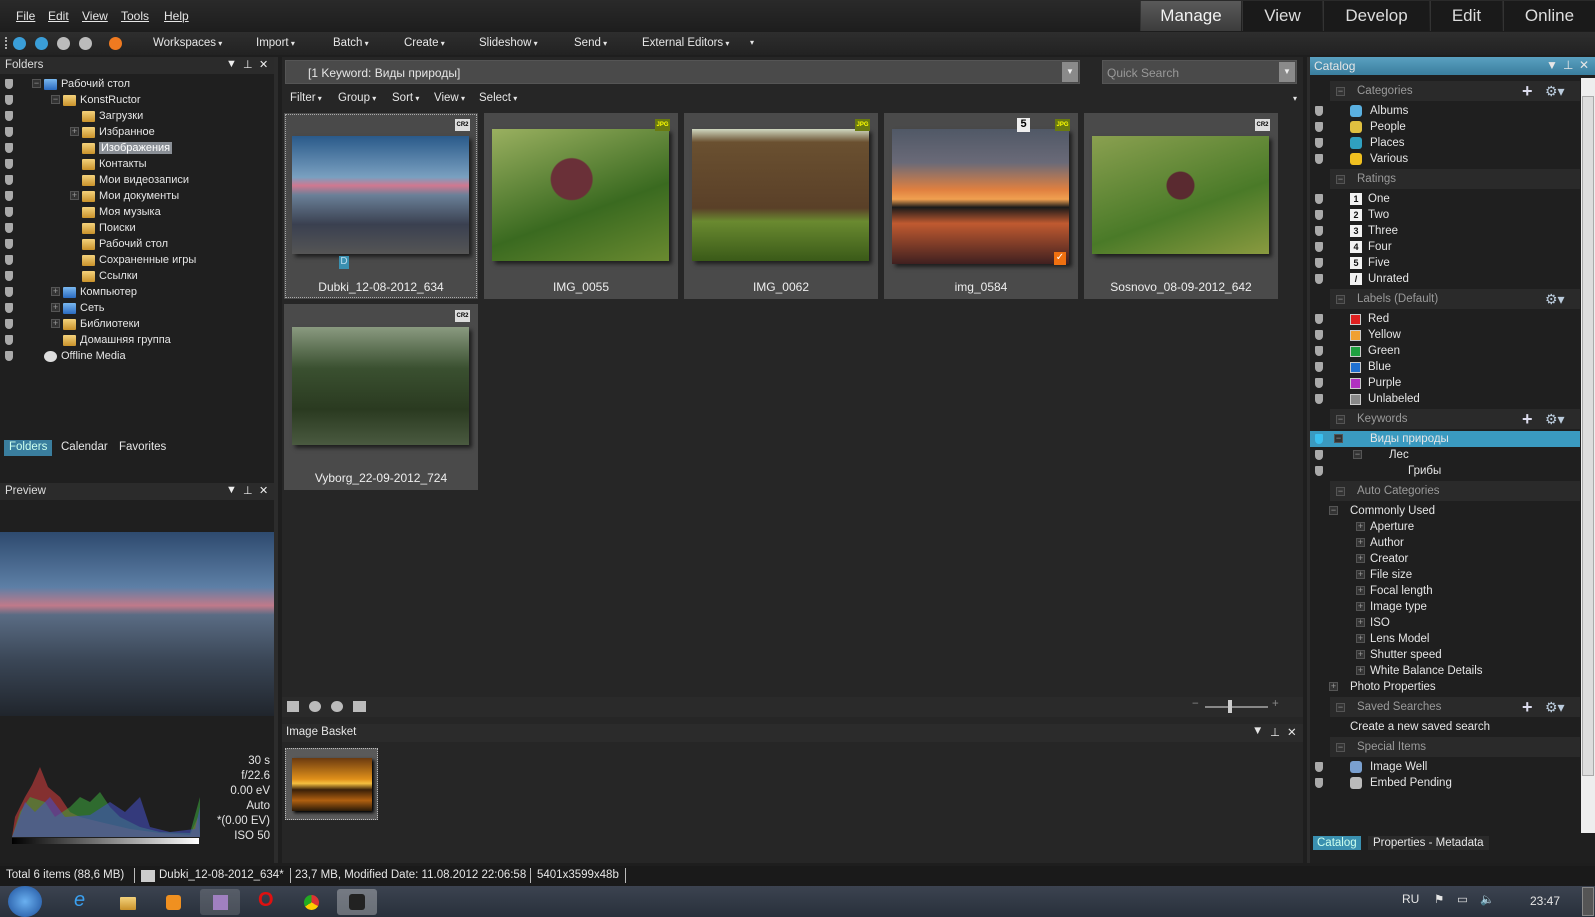 The width and height of the screenshot is (1595, 917). What do you see at coordinates (1455, 179) in the screenshot?
I see `section-ratings: − Ratings` at bounding box center [1455, 179].